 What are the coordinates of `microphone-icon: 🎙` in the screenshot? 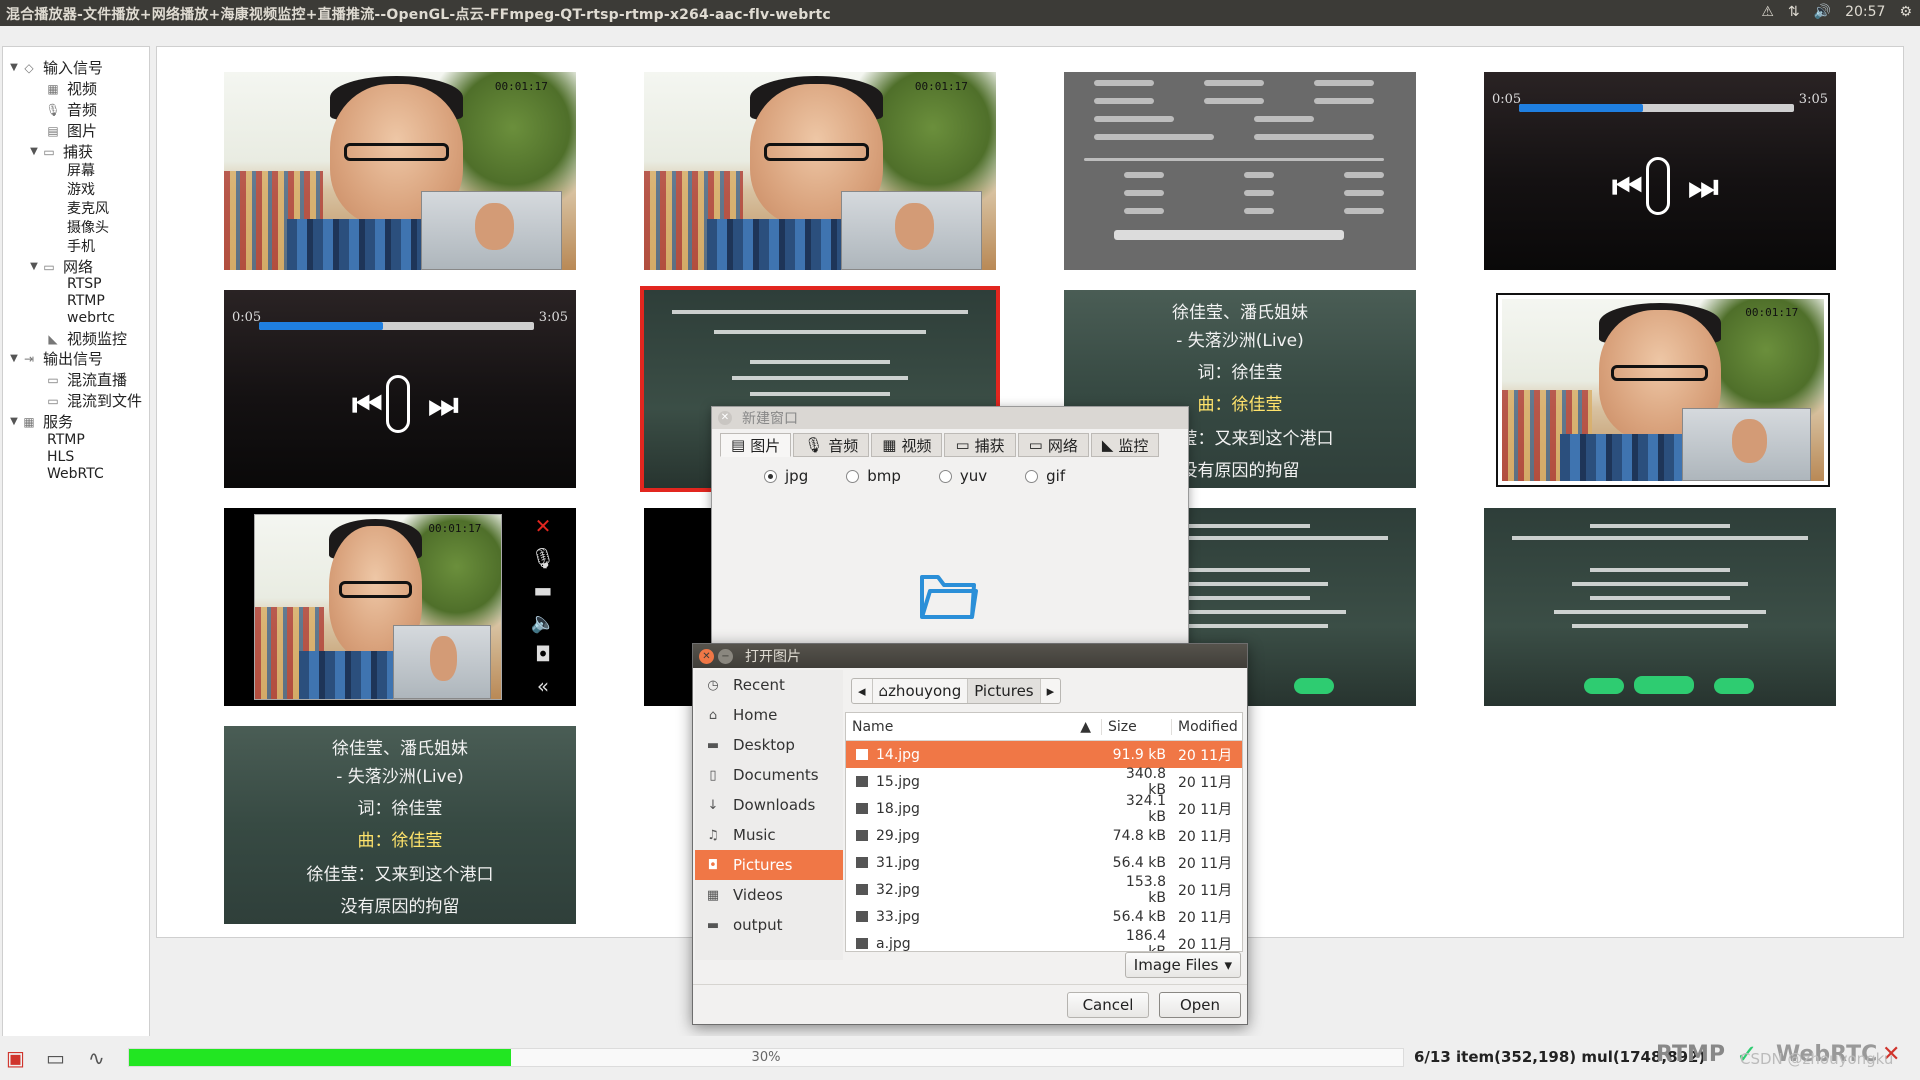 It's located at (543, 558).